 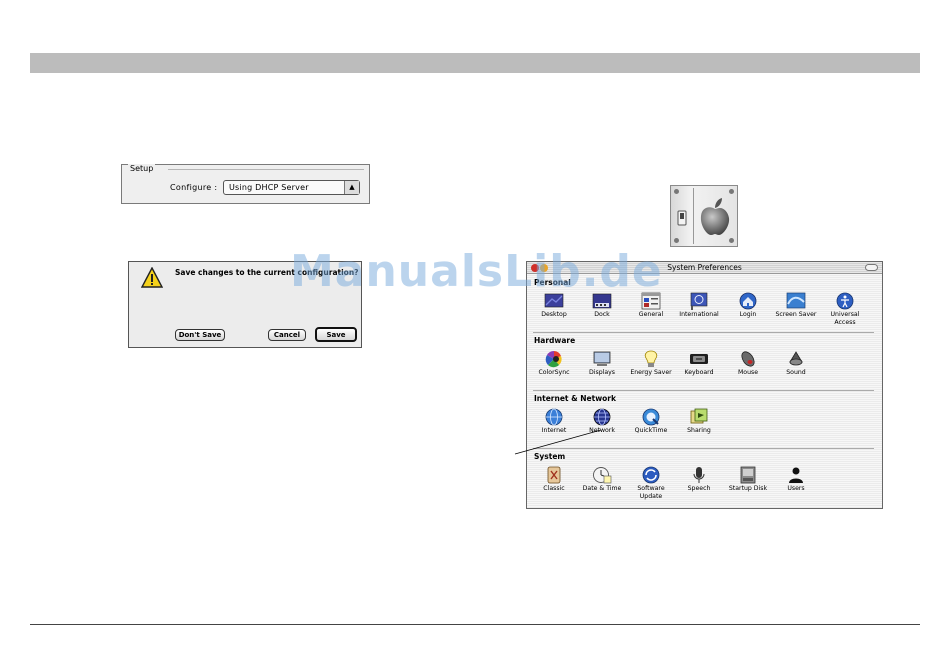 I want to click on pref-label: General, so click(x=651, y=314).